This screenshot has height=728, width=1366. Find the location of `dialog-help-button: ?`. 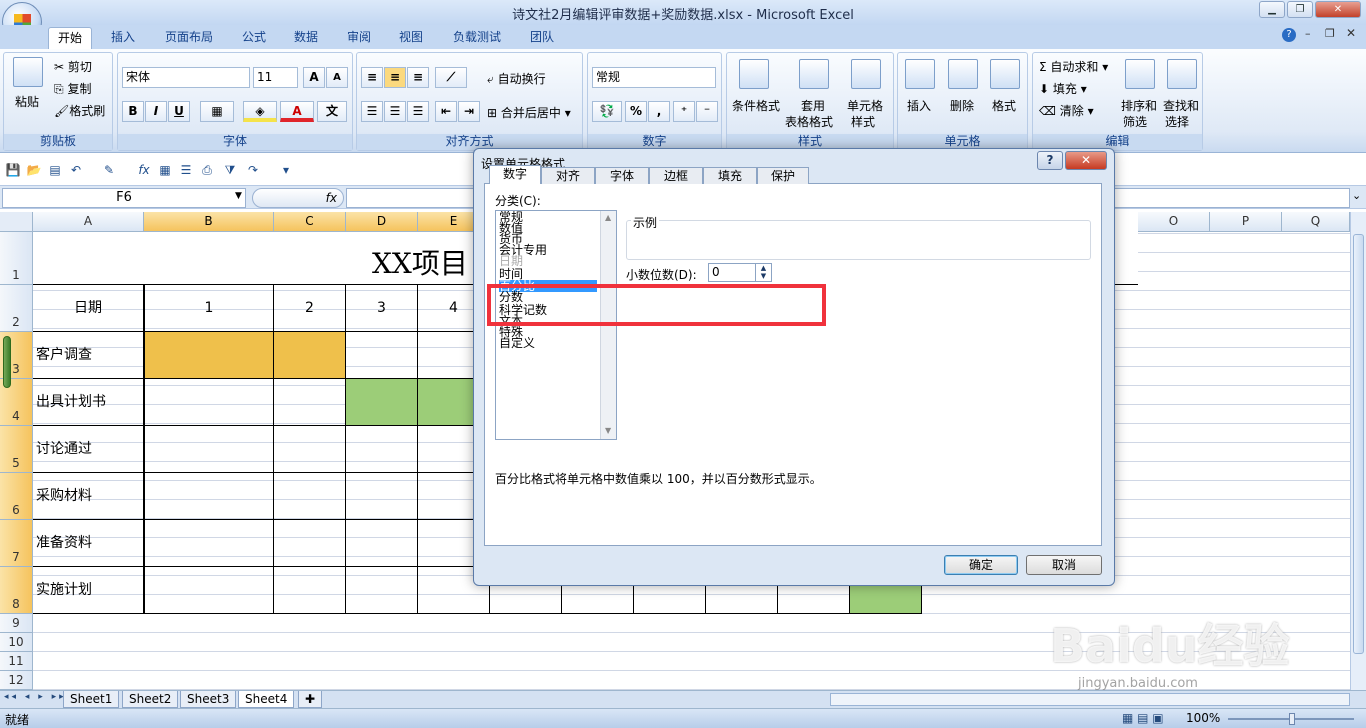

dialog-help-button: ? is located at coordinates (1050, 160).